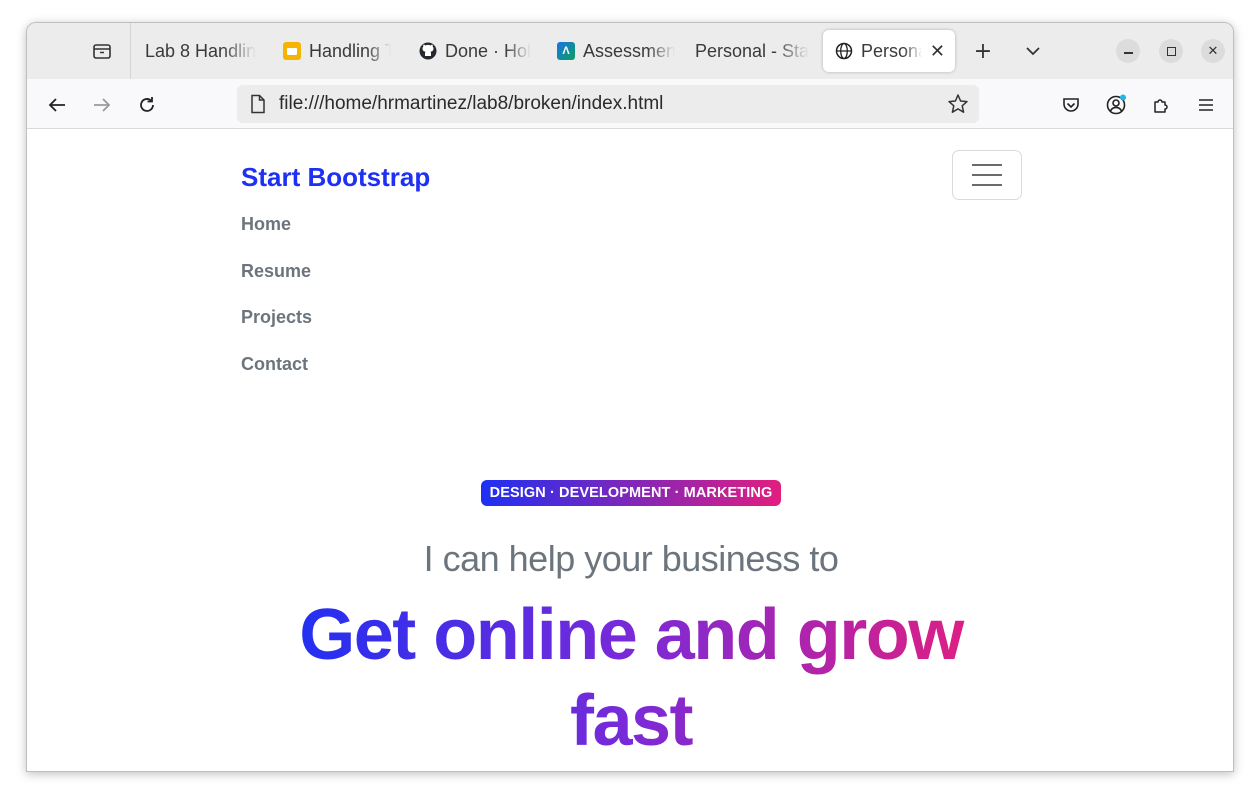  I want to click on minimize-button, so click(1128, 51).